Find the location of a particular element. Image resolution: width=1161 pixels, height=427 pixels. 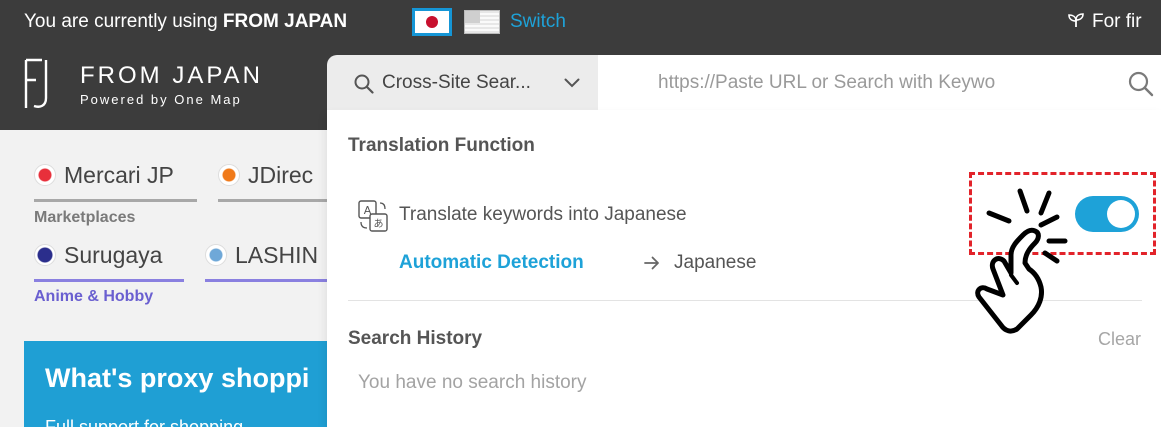

surugaya-icon is located at coordinates (45, 255).